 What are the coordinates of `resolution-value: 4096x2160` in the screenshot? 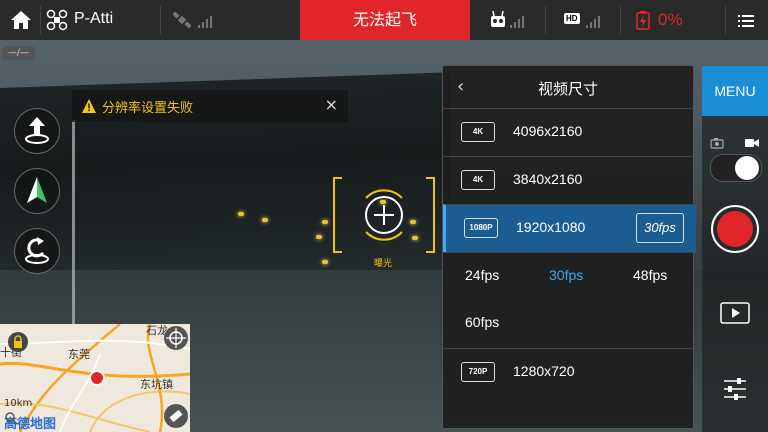 It's located at (548, 131).